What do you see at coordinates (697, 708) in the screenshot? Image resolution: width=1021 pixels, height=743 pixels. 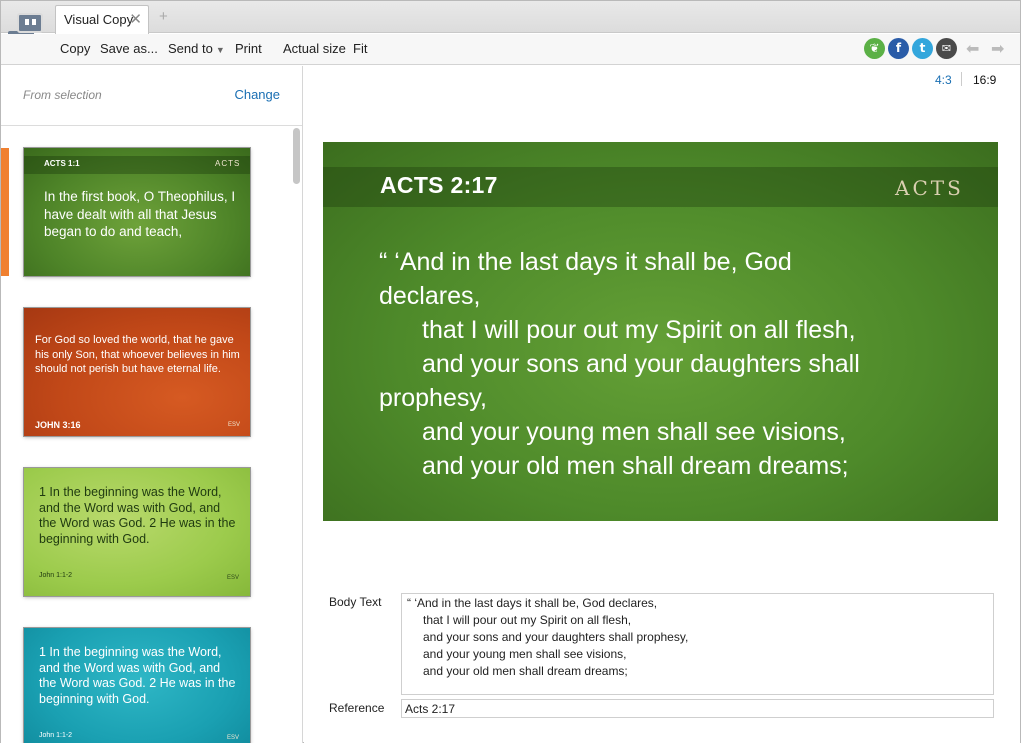 I see `reference-field: Acts 2:17` at bounding box center [697, 708].